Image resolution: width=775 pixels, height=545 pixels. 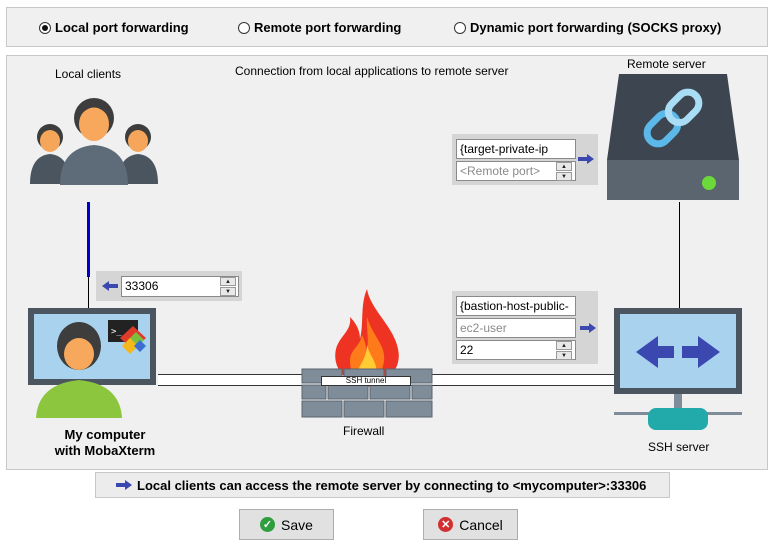 I want to click on my-computer-icon: >_, so click(x=92, y=363).